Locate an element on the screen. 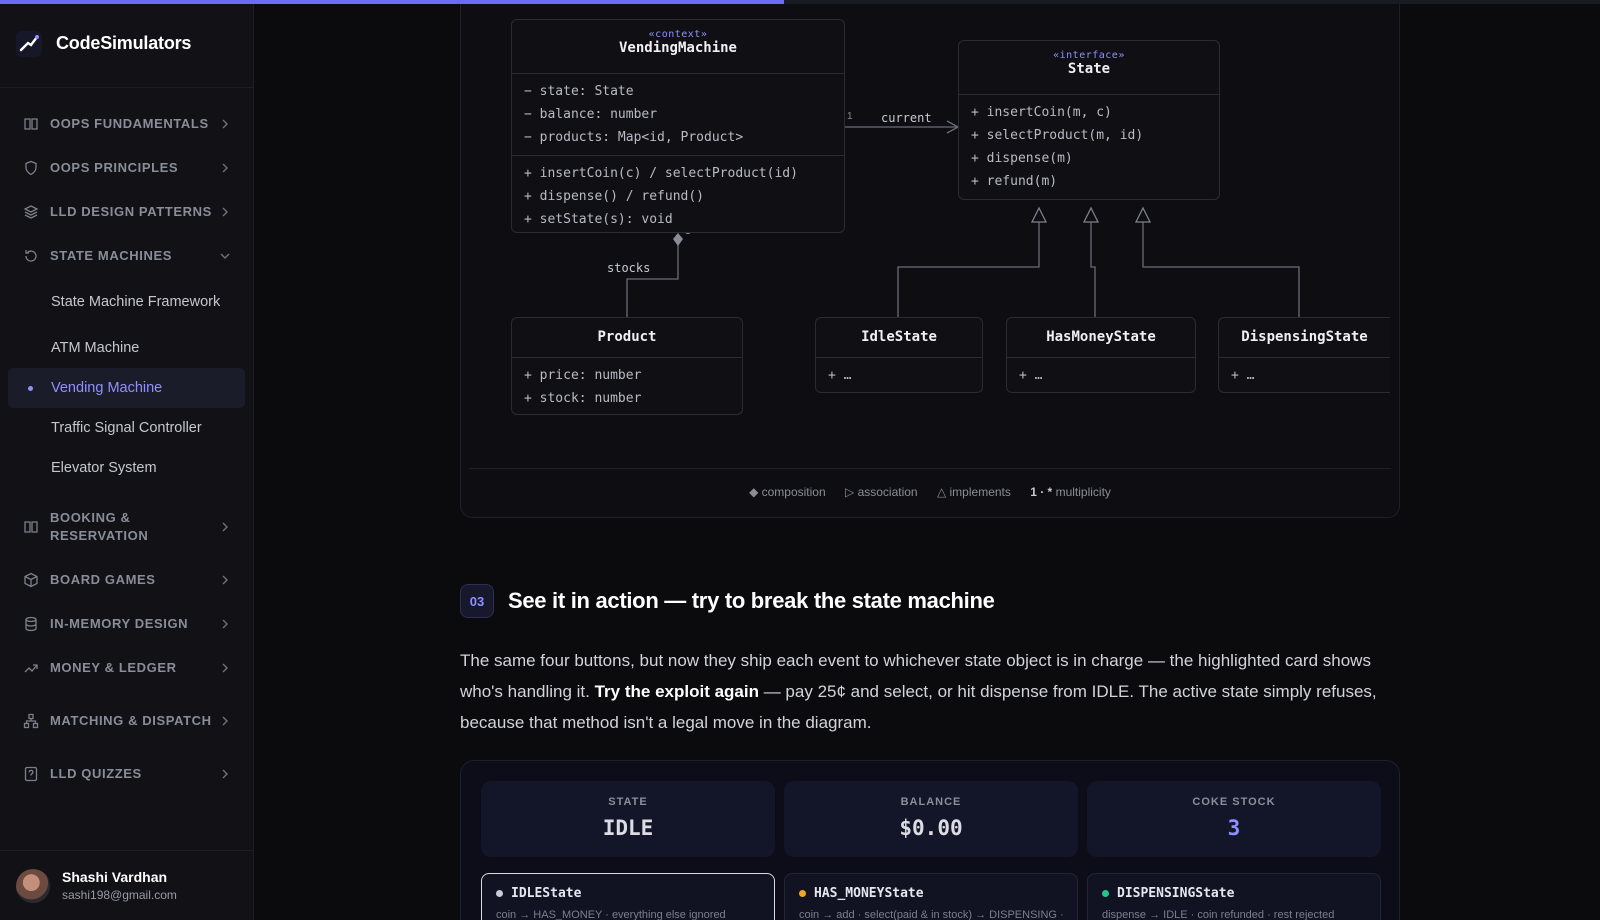 This screenshot has width=1600, height=920. sidebar-section-oops-principles: OOPS PRINCIPLES is located at coordinates (126, 168).